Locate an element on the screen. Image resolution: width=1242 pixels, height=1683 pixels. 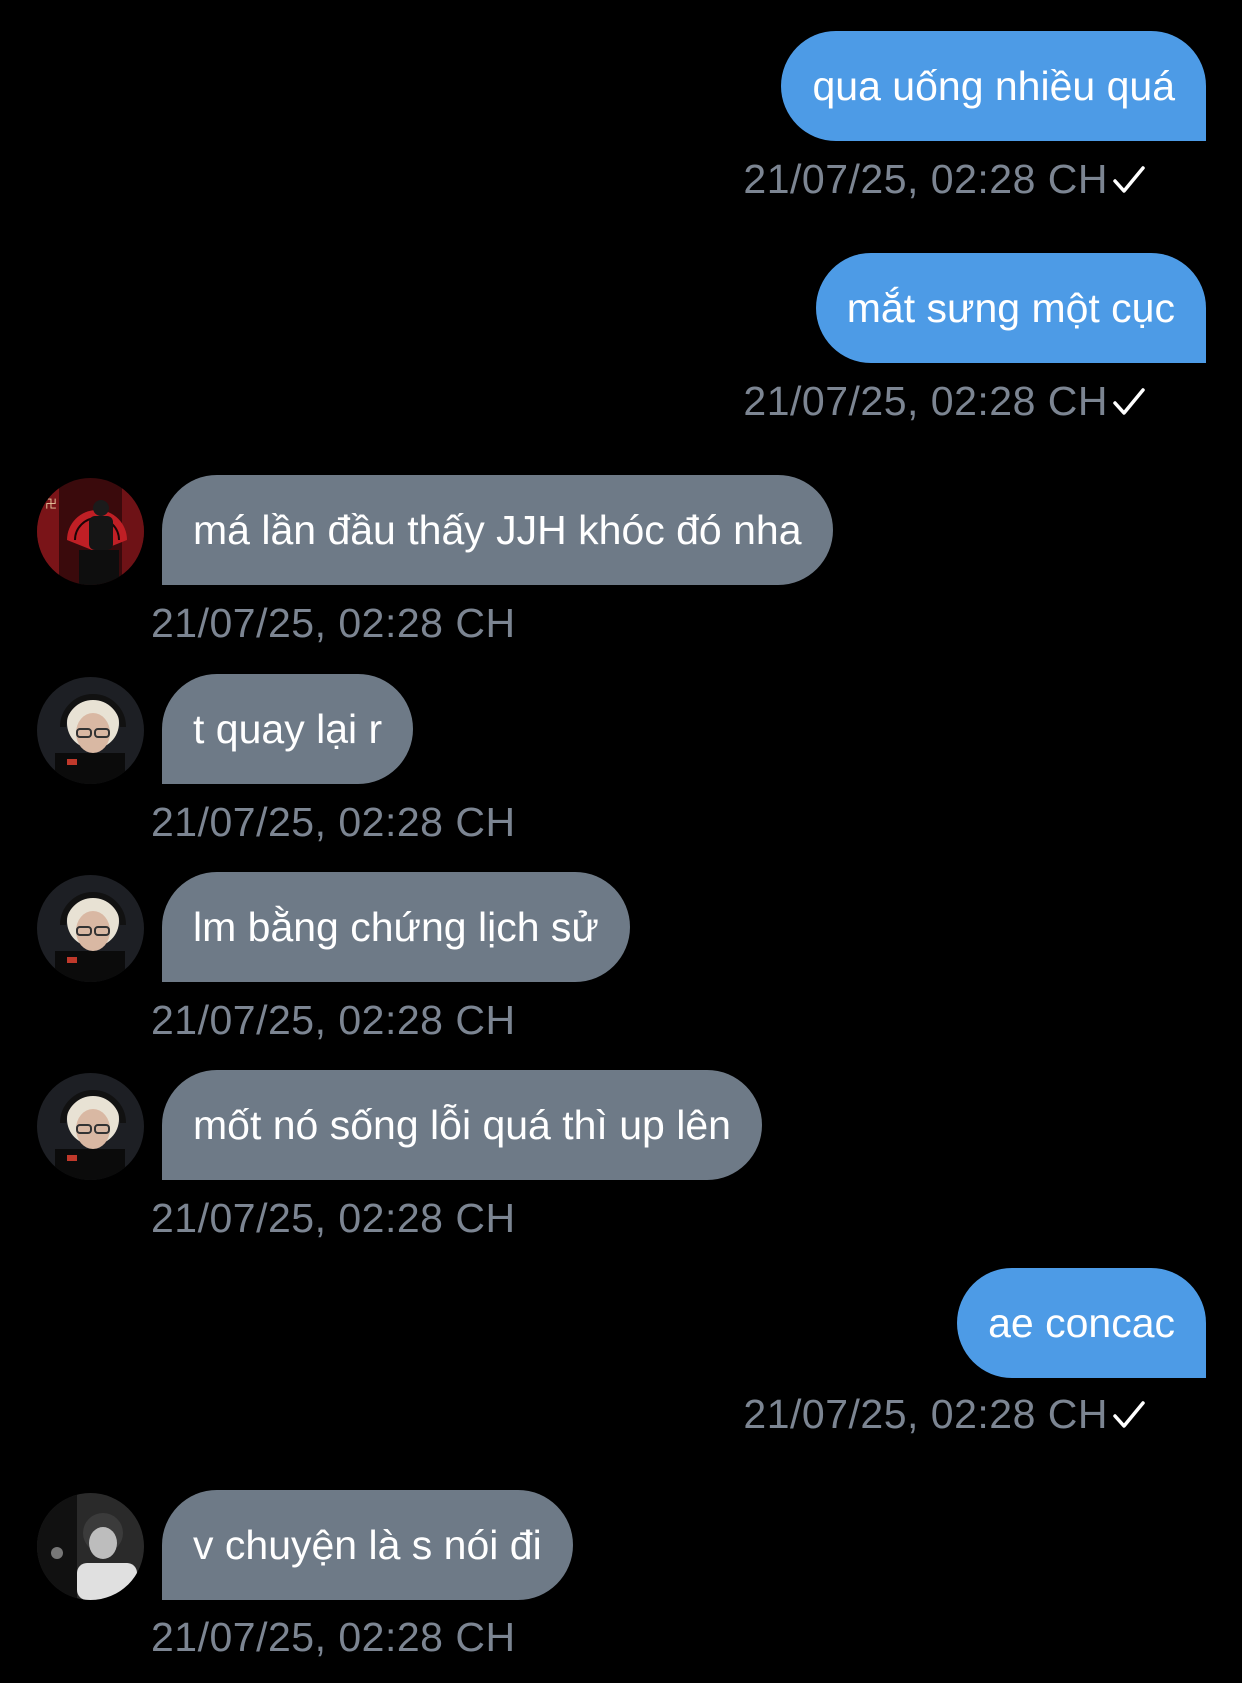
incoming-message-bubble: lm bằng chứng lịch sử is located at coordinates (396, 927).